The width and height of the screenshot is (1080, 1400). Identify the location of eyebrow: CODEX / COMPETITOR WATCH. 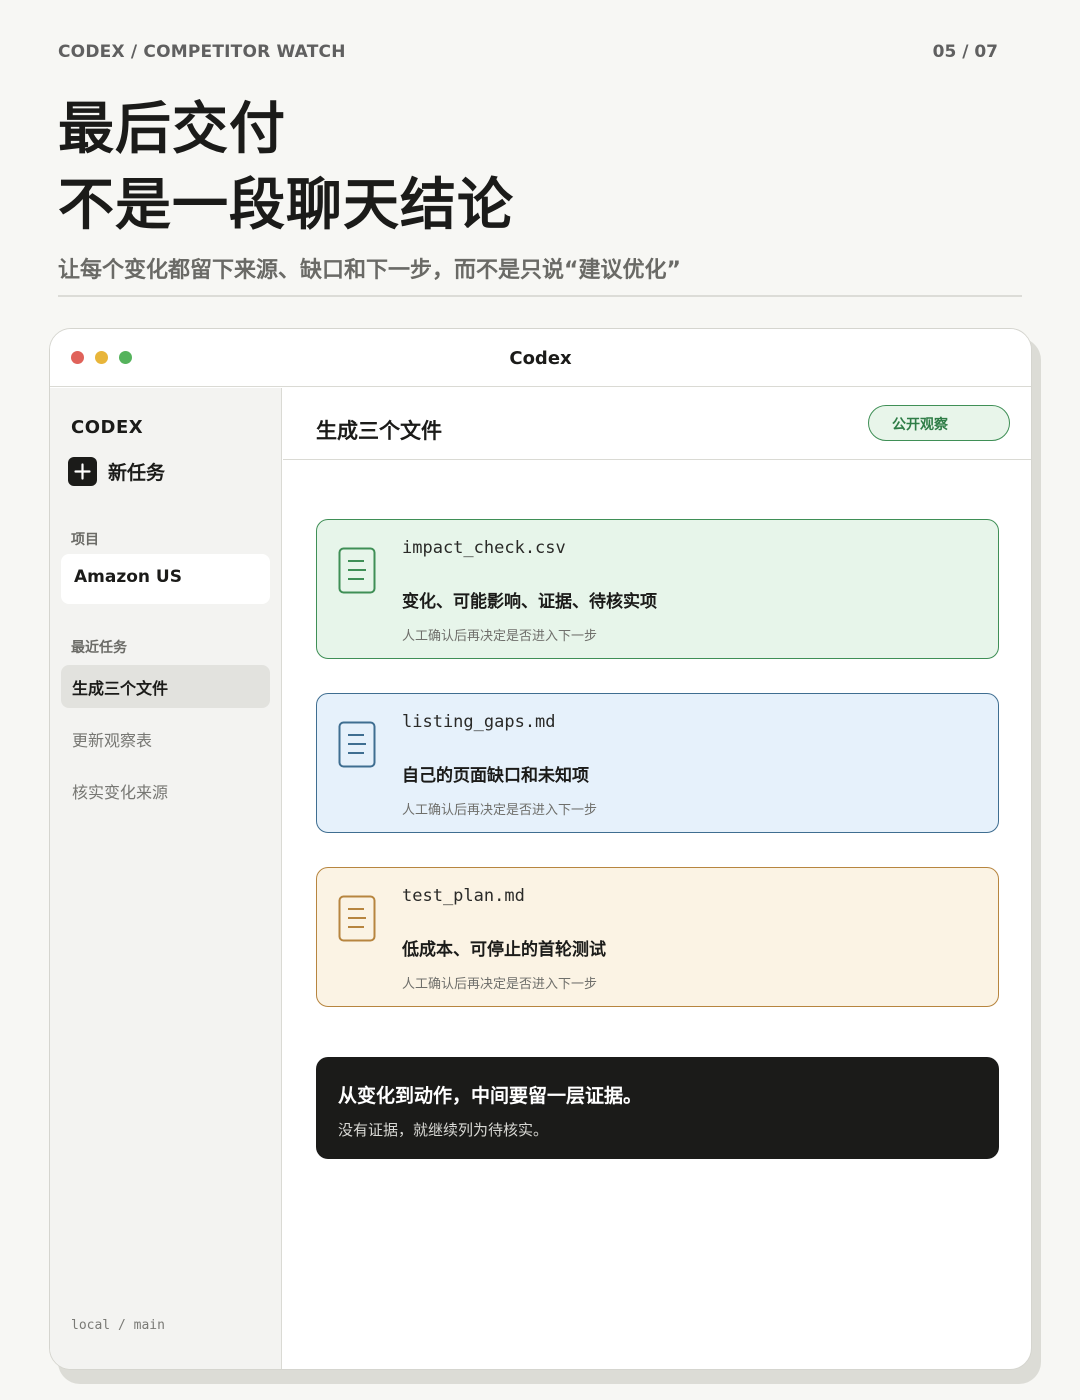
(202, 52).